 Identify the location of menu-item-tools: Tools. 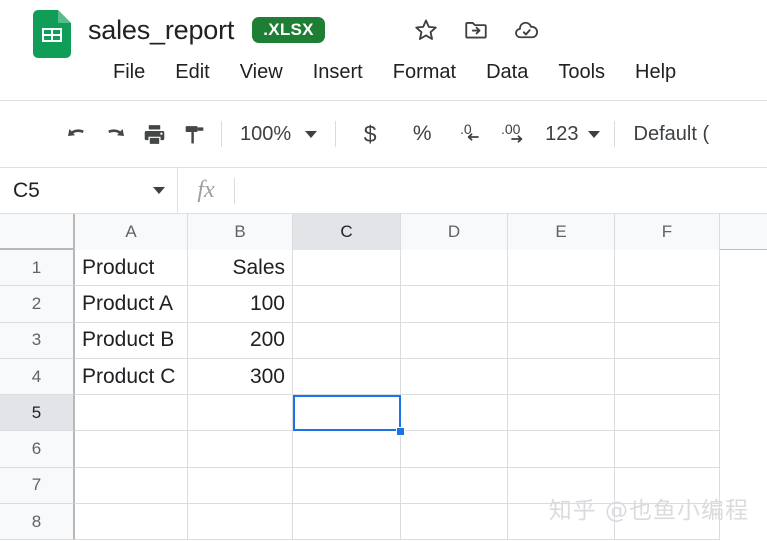
(581, 72).